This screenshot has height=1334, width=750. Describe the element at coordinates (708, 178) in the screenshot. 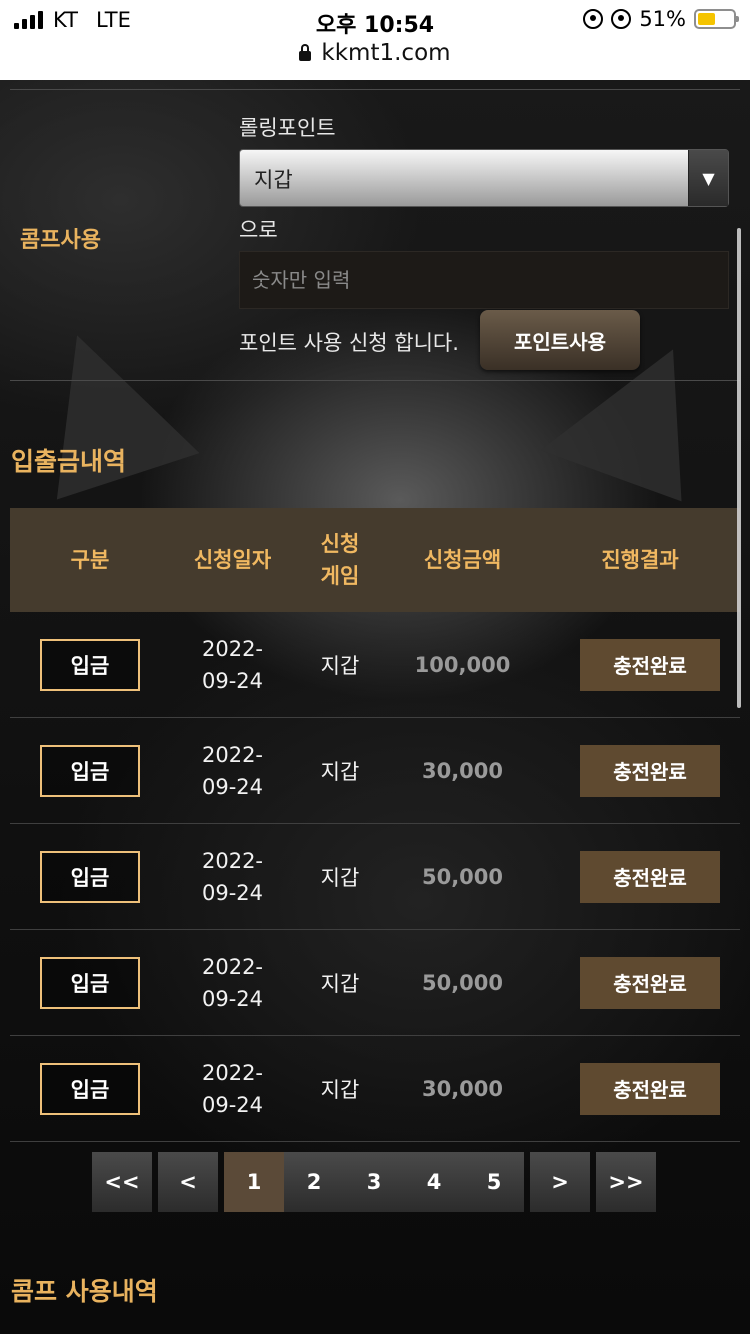

I see `chevron-down-icon: ▼` at that location.